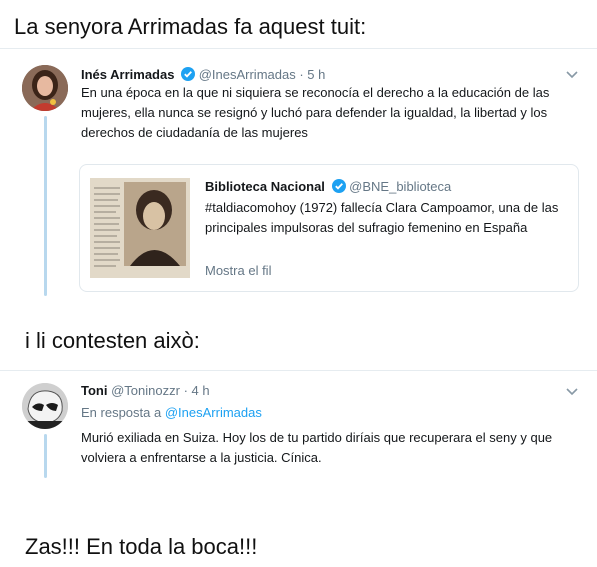 The width and height of the screenshot is (597, 567). I want to click on tweet-time: · 5 h, so click(312, 74).